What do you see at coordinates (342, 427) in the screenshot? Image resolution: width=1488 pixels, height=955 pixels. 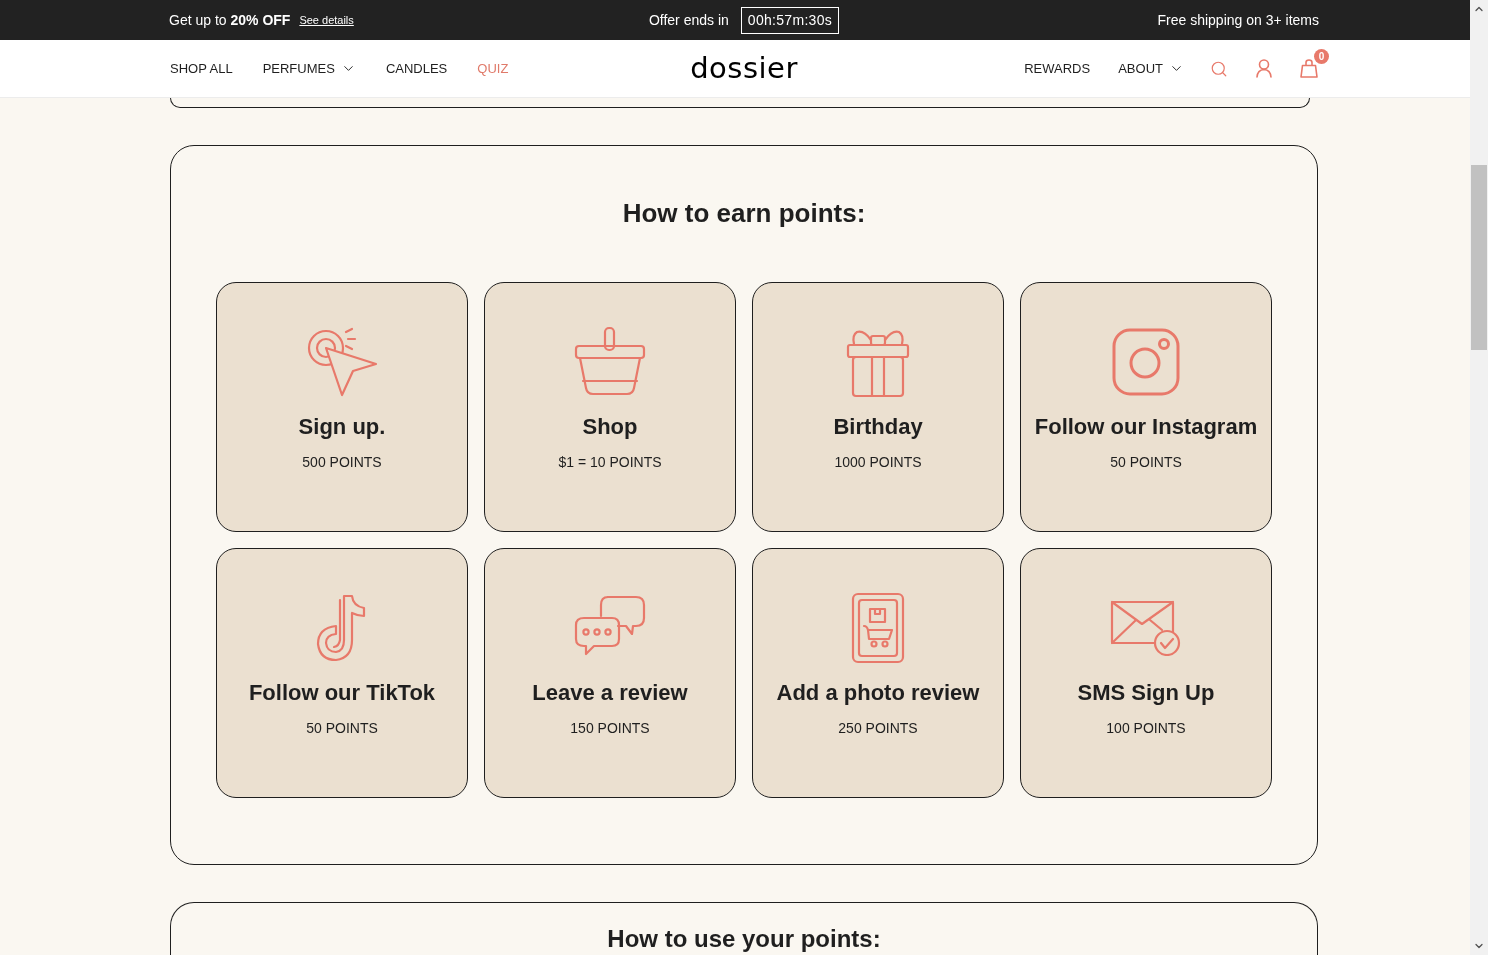 I see `card-title: Sign up.` at bounding box center [342, 427].